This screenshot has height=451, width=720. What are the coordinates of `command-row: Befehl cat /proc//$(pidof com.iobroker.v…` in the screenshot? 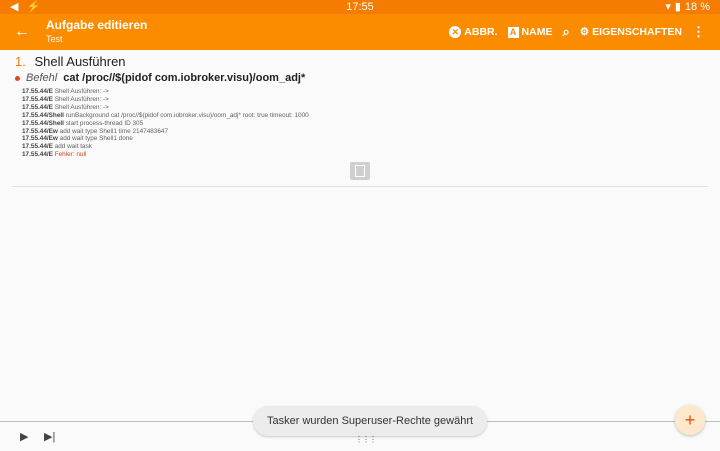 It's located at (160, 78).